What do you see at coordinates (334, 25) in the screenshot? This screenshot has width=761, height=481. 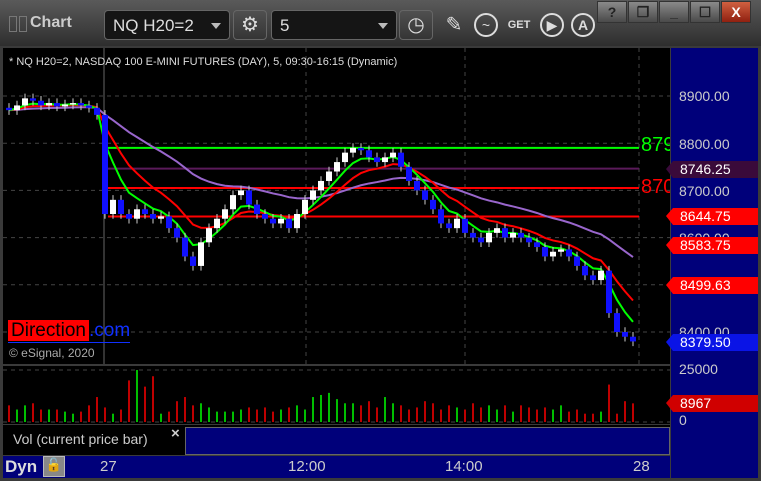 I see `interval-input: 5` at bounding box center [334, 25].